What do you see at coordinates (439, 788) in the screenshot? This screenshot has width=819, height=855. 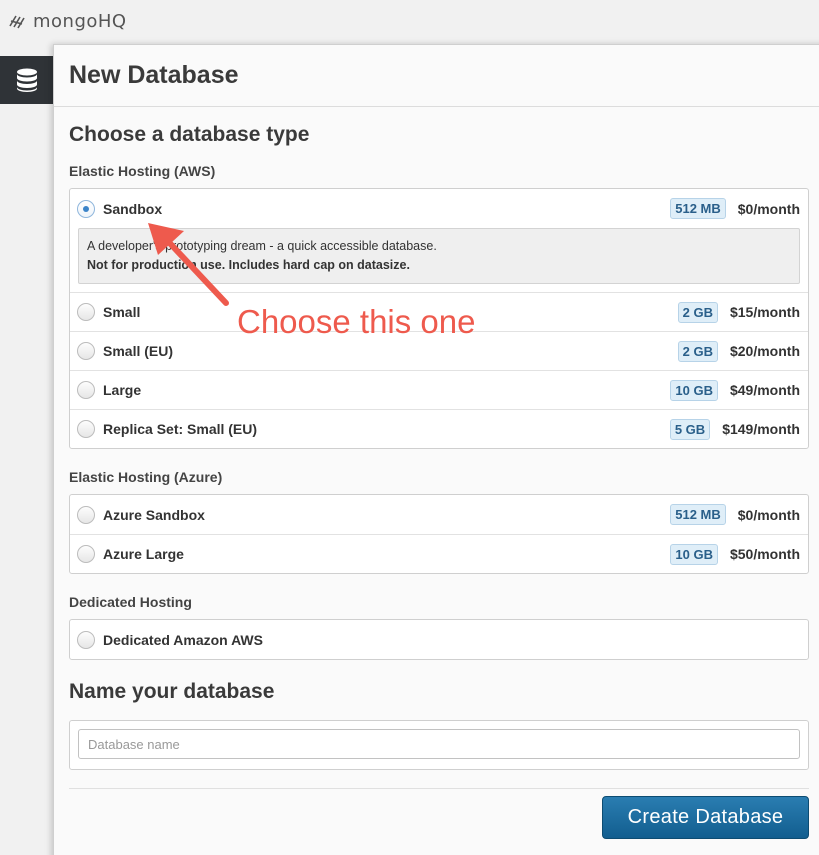 I see `divider` at bounding box center [439, 788].